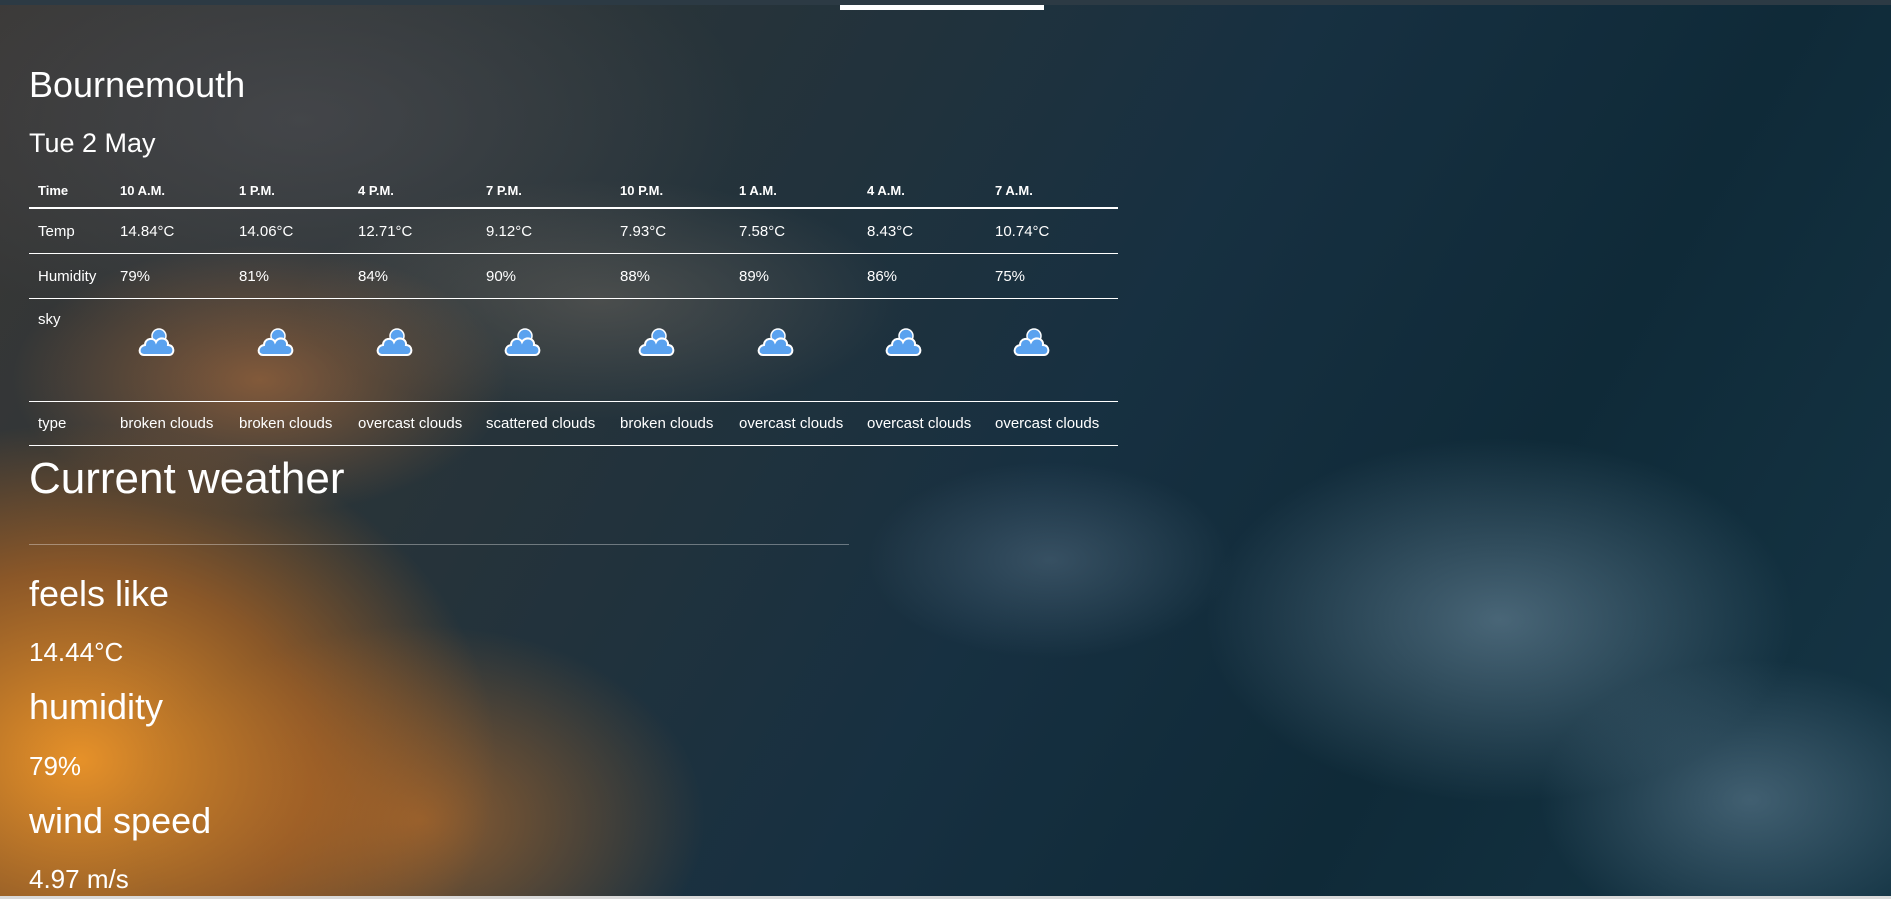  Describe the element at coordinates (170, 191) in the screenshot. I see `time-cell: 10 A.M.` at that location.